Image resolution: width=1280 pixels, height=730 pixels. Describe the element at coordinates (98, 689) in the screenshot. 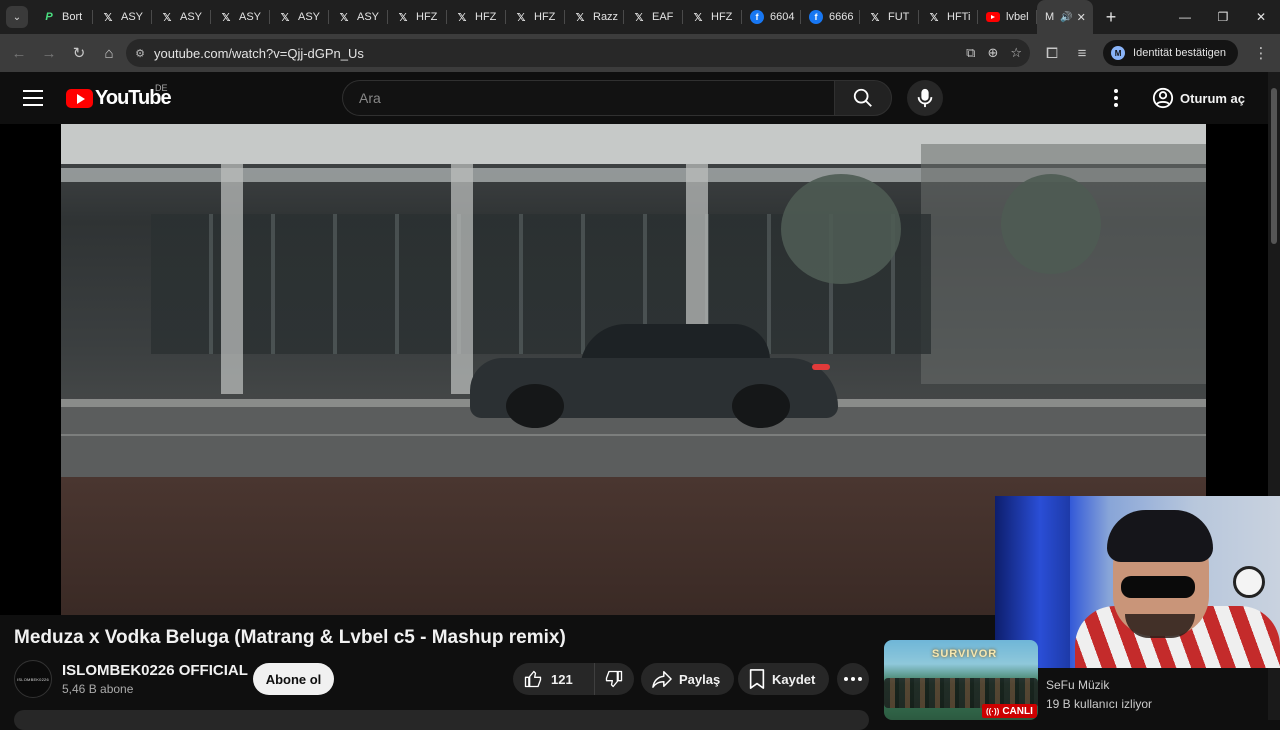

I see `subscriber-count: 5,46 B abone` at that location.